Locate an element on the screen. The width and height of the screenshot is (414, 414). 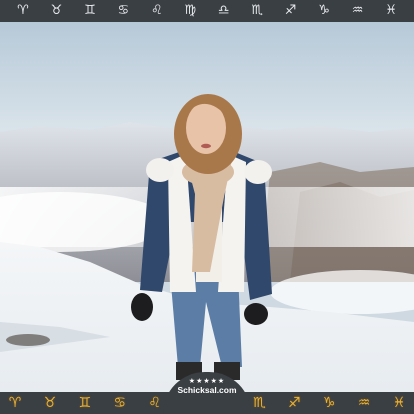
leo-icon: ♌︎ is located at coordinates (157, 11).